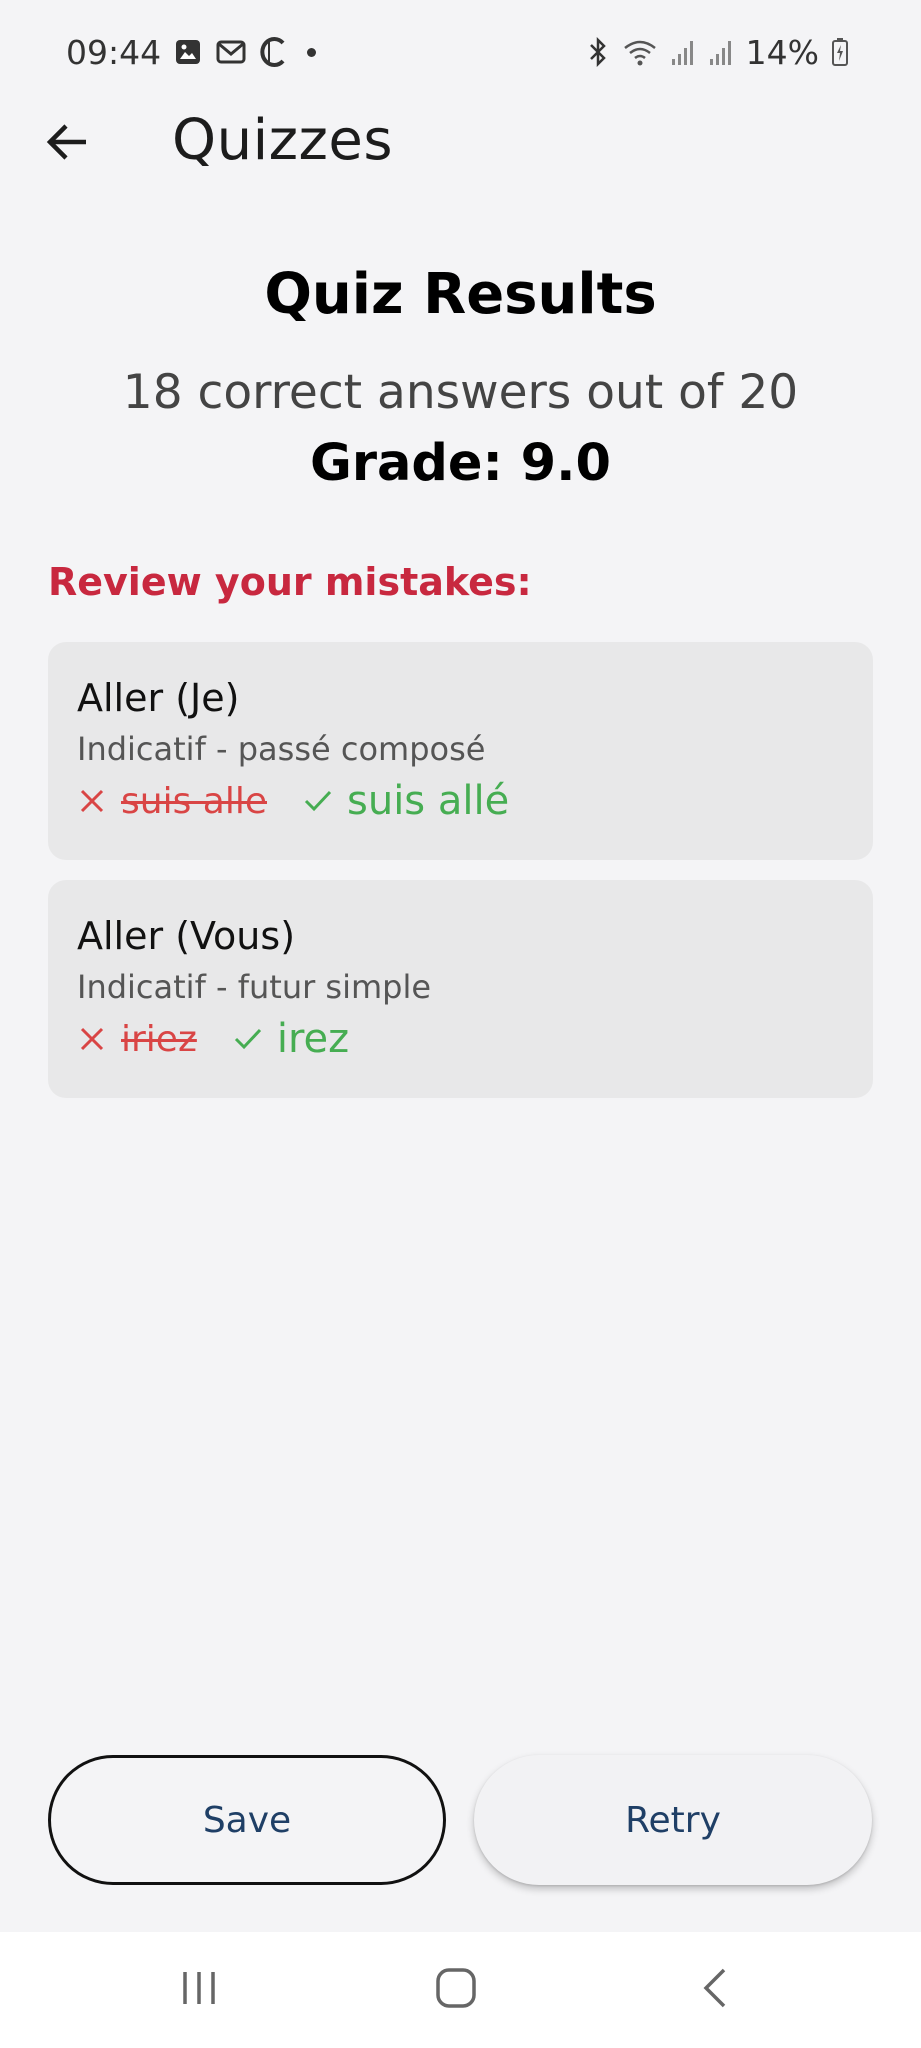 This screenshot has width=921, height=2048. Describe the element at coordinates (158, 698) in the screenshot. I see `mistake-verb: Aller (Je)` at that location.